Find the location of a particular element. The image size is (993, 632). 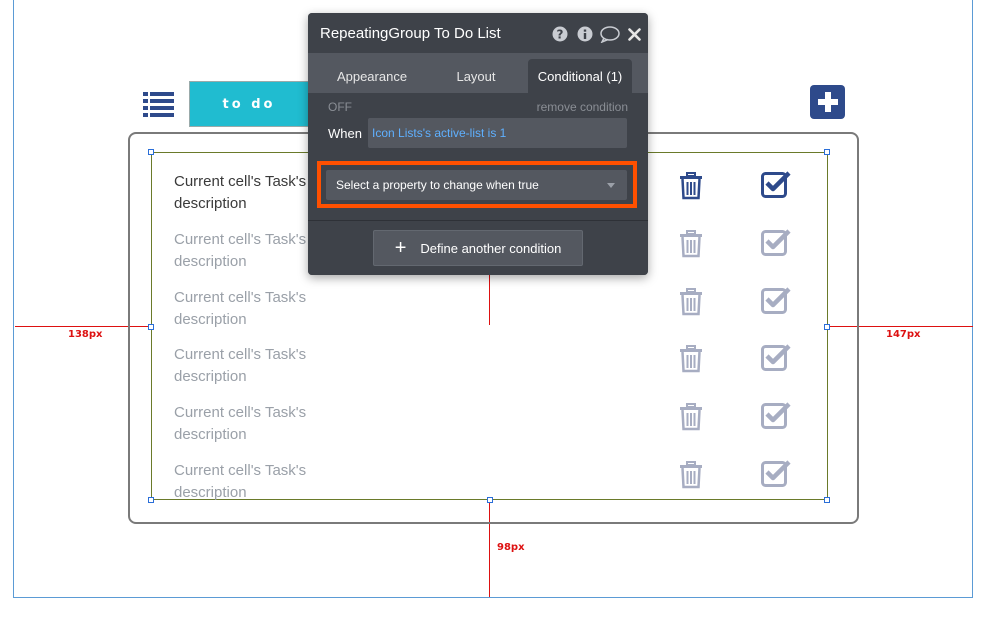

tab-layout: Layout is located at coordinates (476, 76).